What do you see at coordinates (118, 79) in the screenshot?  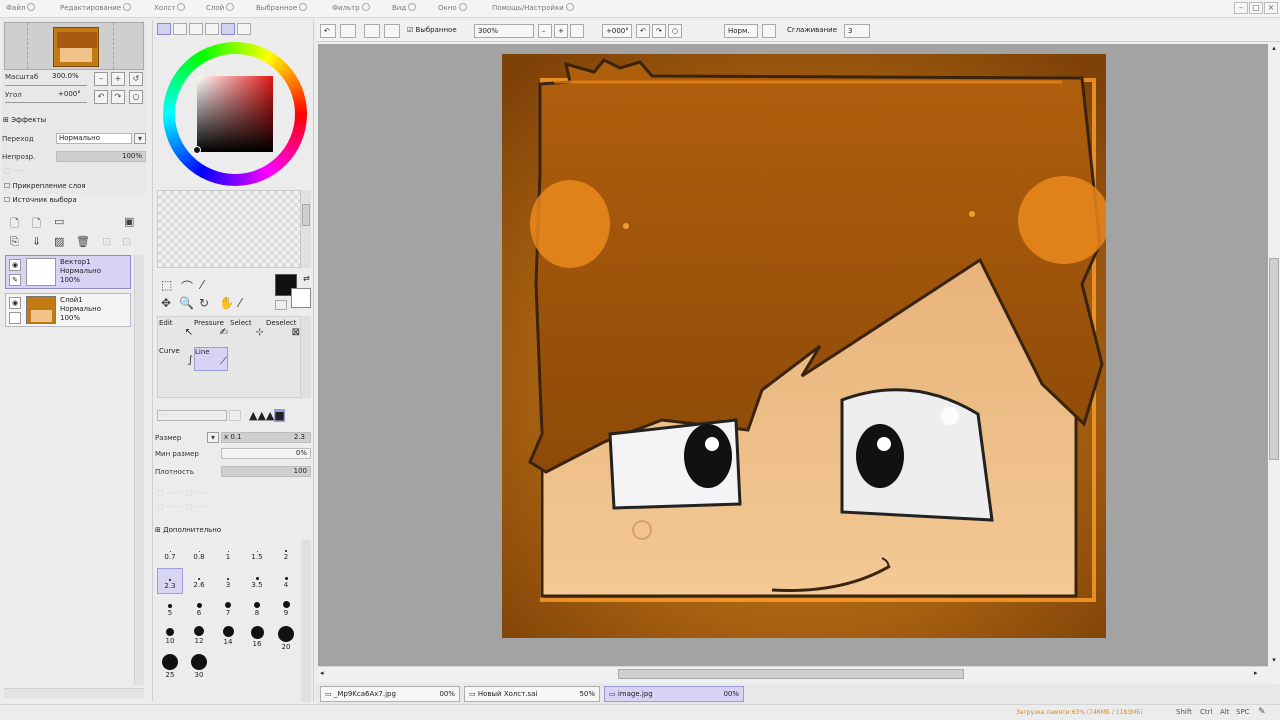 I see `zoom-in-button: +` at bounding box center [118, 79].